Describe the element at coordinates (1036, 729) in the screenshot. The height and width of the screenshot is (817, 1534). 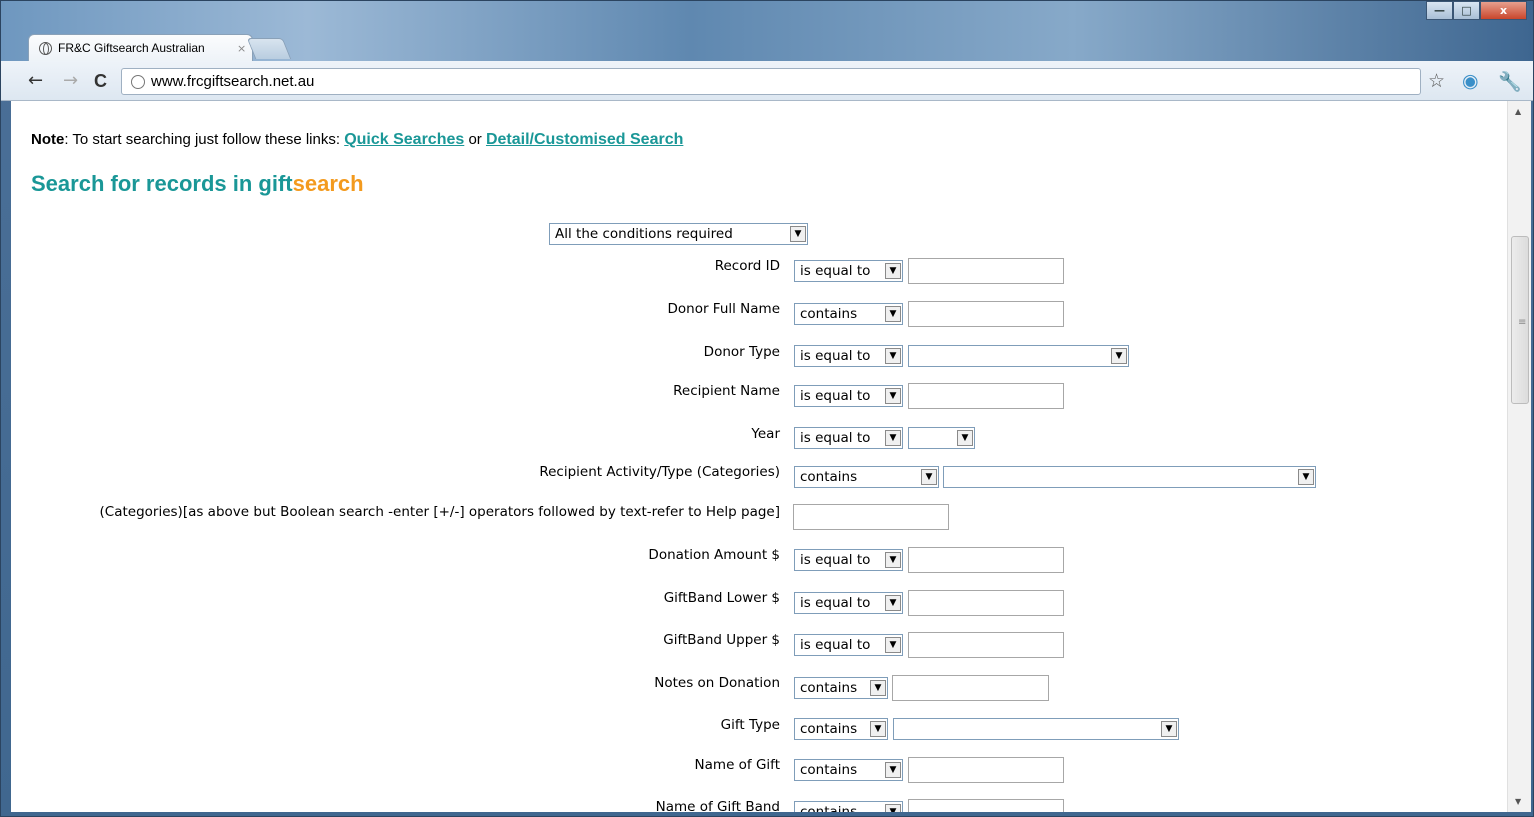
I see `value-gift-type: ▼` at that location.